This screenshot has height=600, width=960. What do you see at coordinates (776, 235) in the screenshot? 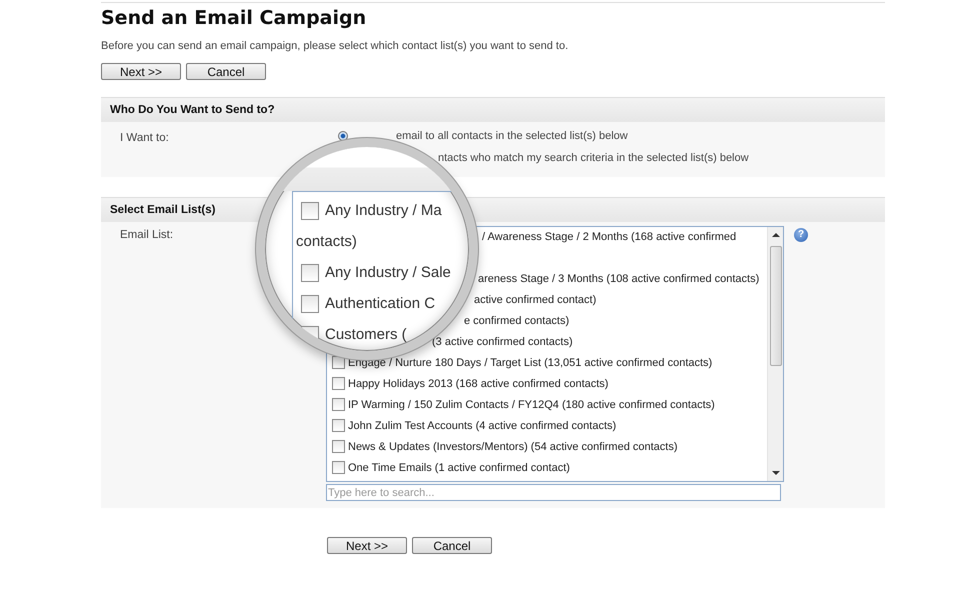
I see `scroll-up-icon` at bounding box center [776, 235].